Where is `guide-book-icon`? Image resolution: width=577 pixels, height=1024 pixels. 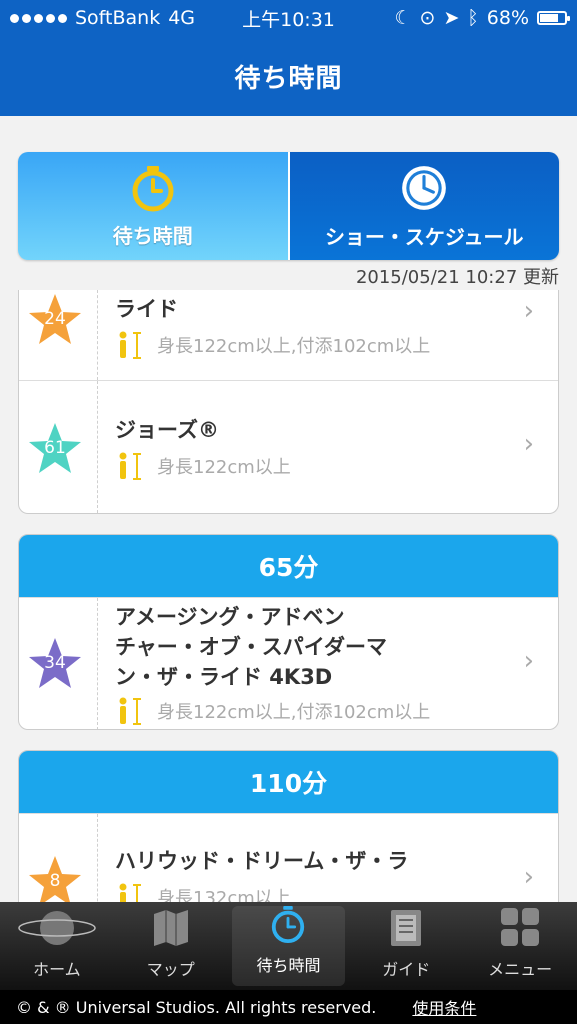
guide-book-icon is located at coordinates (406, 928).